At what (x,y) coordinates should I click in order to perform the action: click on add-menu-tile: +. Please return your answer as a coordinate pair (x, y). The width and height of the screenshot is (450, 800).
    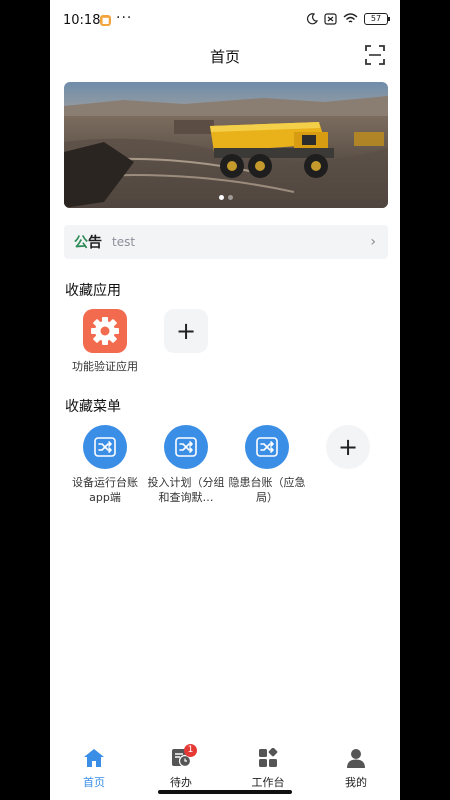
    Looking at the image, I should click on (348, 447).